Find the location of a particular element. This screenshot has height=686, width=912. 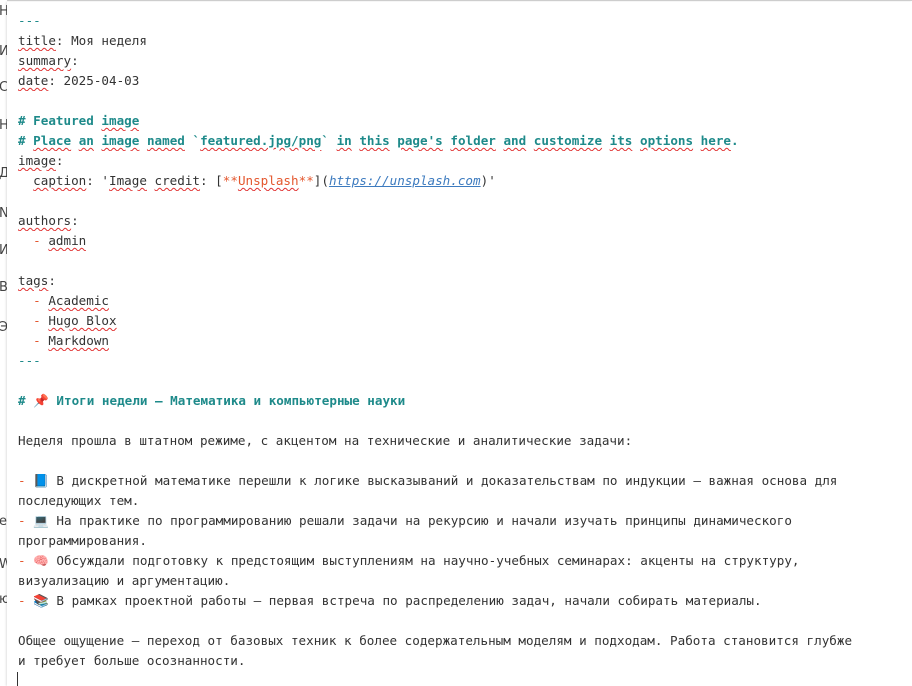

background-window: Н И С Н Д N И В Э е W ю is located at coordinates (3, 343).